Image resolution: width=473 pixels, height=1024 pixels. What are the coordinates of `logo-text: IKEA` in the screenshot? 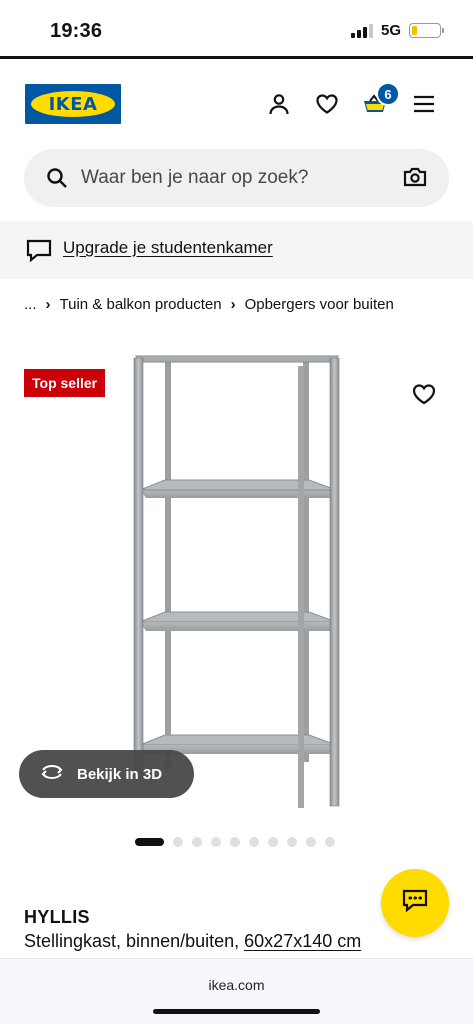 It's located at (73, 104).